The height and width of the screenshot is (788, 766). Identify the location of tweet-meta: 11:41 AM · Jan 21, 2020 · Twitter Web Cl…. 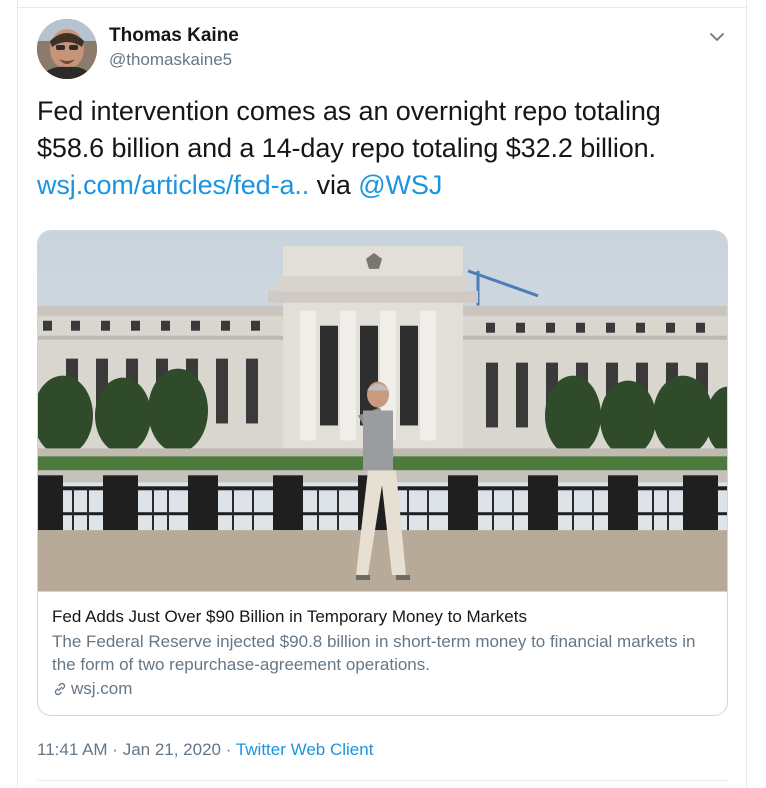
(205, 750).